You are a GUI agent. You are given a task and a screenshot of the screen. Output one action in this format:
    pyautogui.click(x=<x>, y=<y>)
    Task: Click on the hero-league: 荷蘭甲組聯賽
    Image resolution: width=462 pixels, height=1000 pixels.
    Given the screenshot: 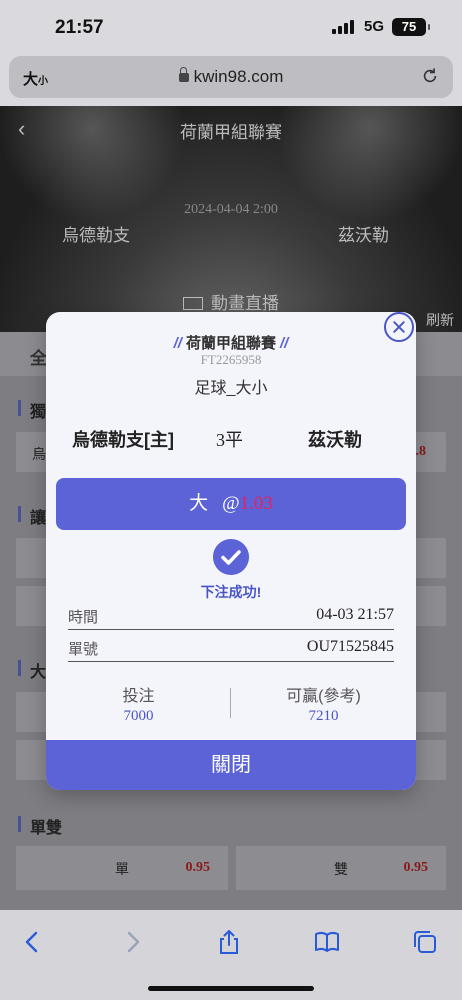 What is the action you would take?
    pyautogui.click(x=231, y=132)
    